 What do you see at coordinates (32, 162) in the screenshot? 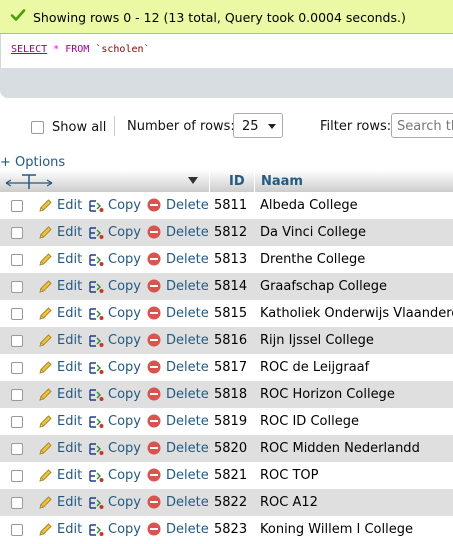
I see `options-link: + Options` at bounding box center [32, 162].